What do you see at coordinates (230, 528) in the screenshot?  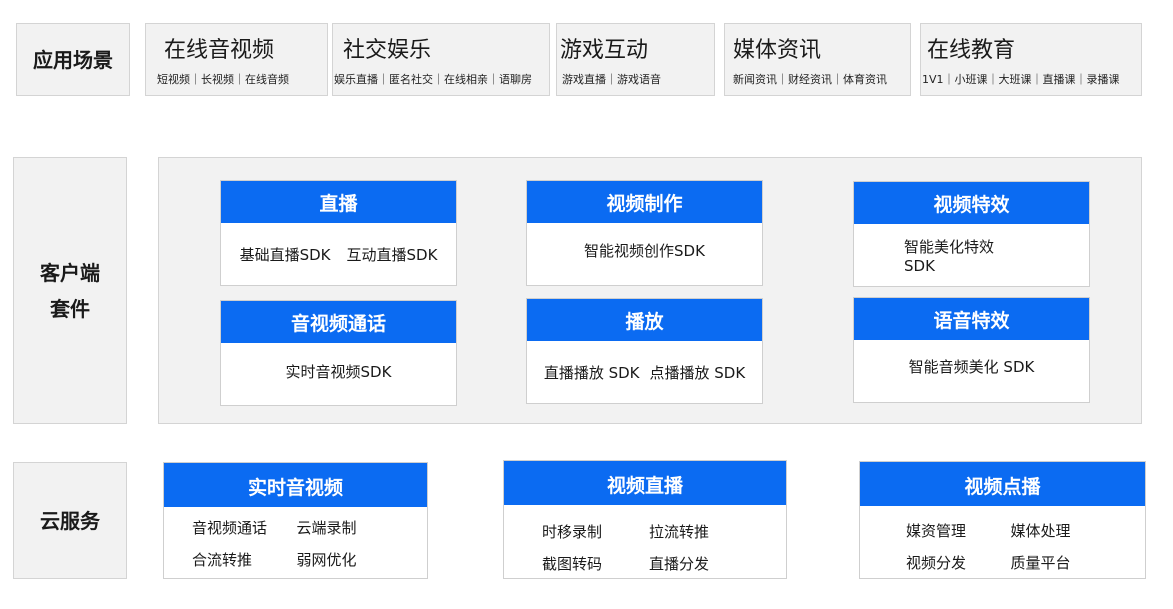 I see `card-item: 音视频通话` at bounding box center [230, 528].